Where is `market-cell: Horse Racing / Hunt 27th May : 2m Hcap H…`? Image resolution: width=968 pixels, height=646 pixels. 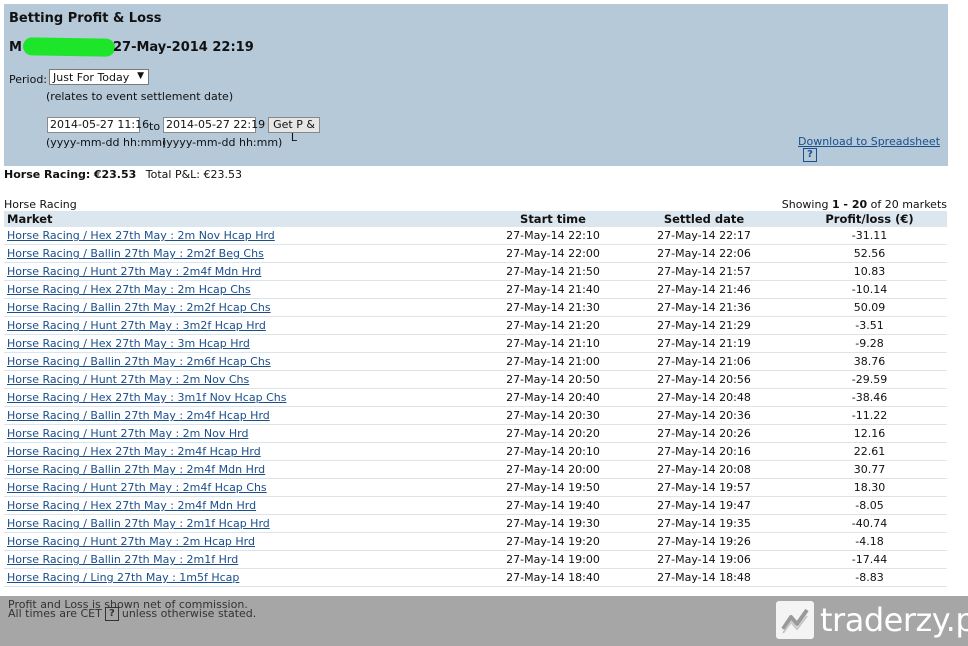 market-cell: Horse Racing / Hunt 27th May : 2m Hcap H… is located at coordinates (247, 541).